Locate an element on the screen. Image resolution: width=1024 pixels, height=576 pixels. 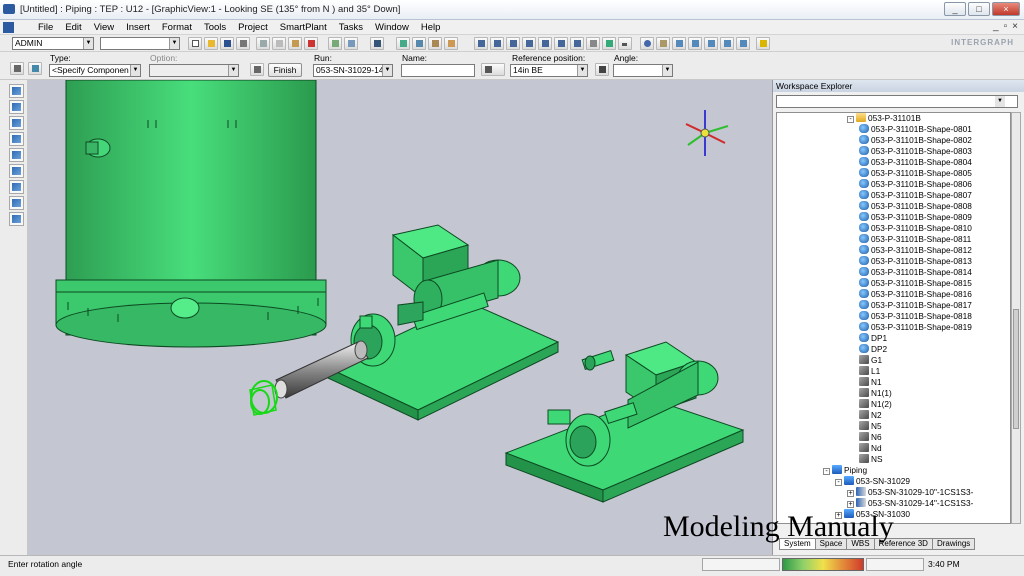
view-top-button is located at coordinates (545, 43).